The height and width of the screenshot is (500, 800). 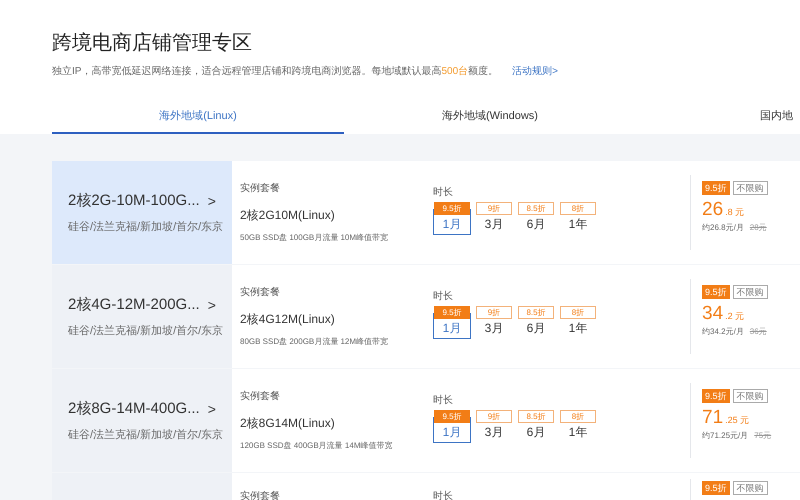 I want to click on price: 26, so click(x=713, y=210).